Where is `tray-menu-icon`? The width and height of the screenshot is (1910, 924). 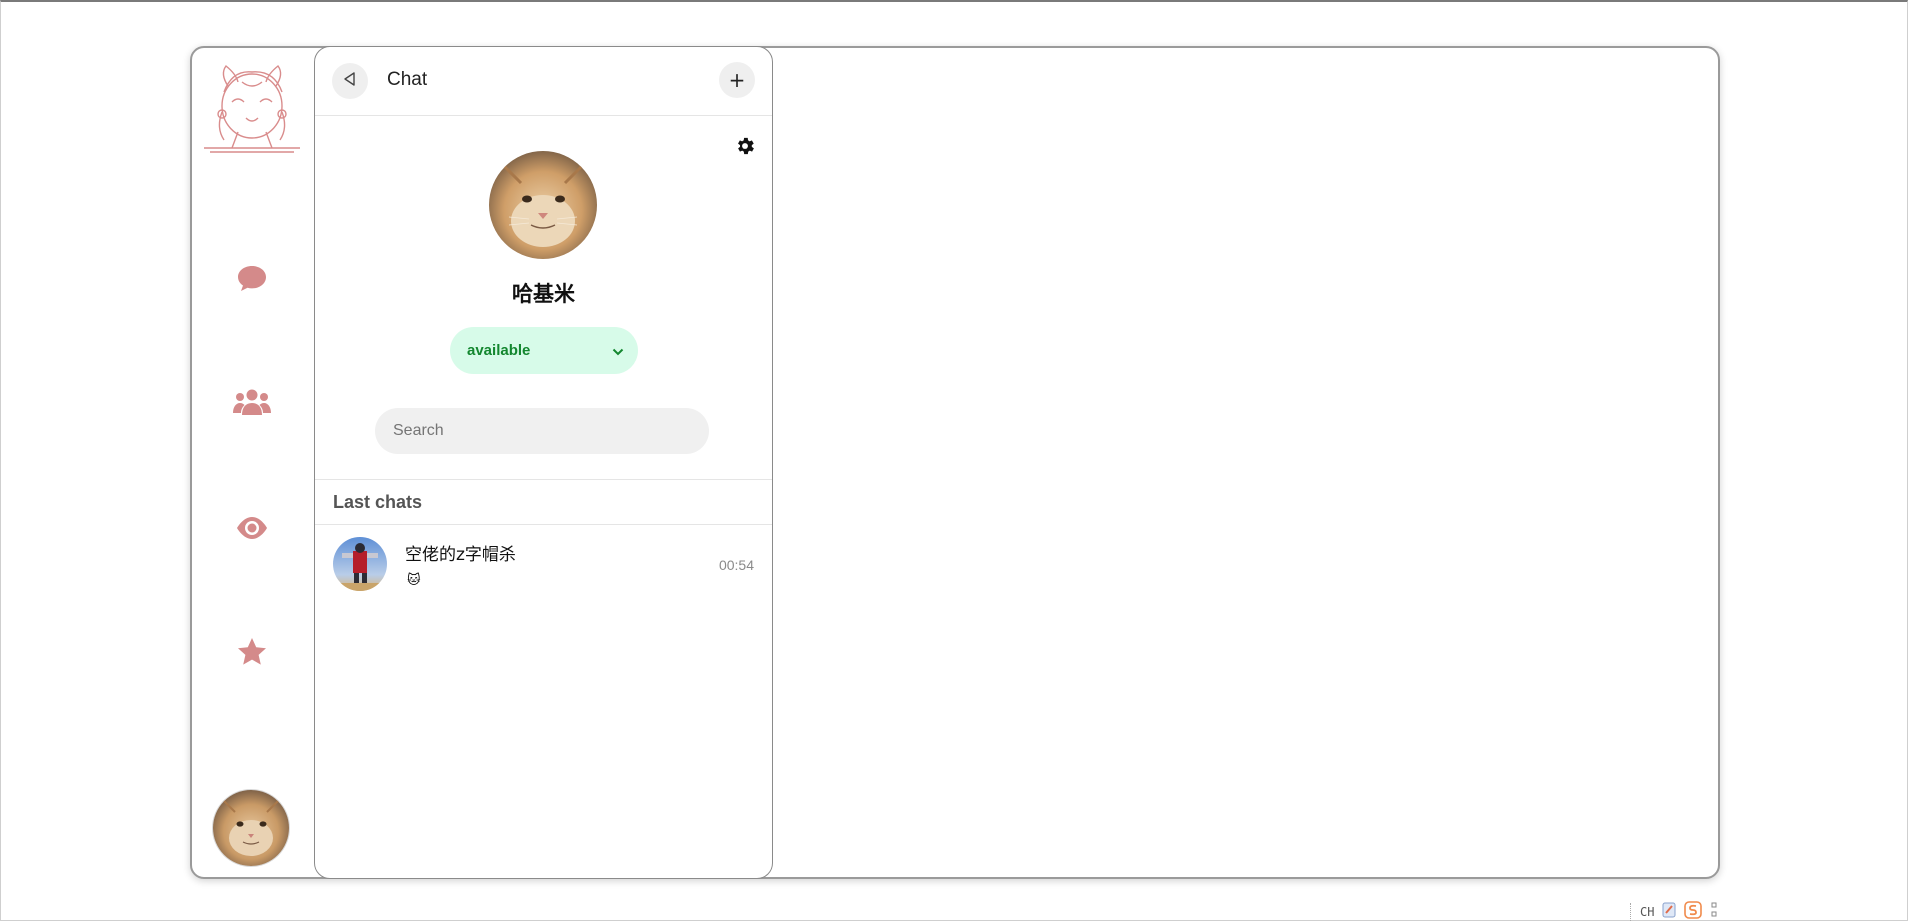 tray-menu-icon is located at coordinates (1714, 912).